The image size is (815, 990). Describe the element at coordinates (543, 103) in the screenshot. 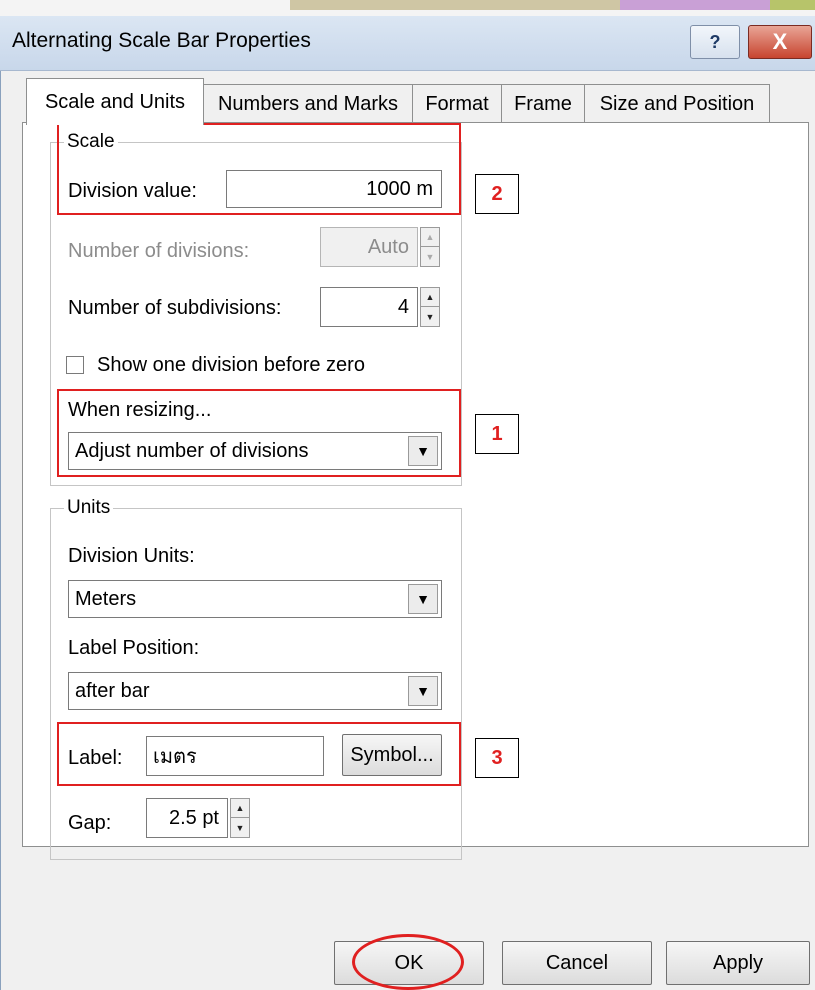

I see `tab-frame: Frame` at that location.